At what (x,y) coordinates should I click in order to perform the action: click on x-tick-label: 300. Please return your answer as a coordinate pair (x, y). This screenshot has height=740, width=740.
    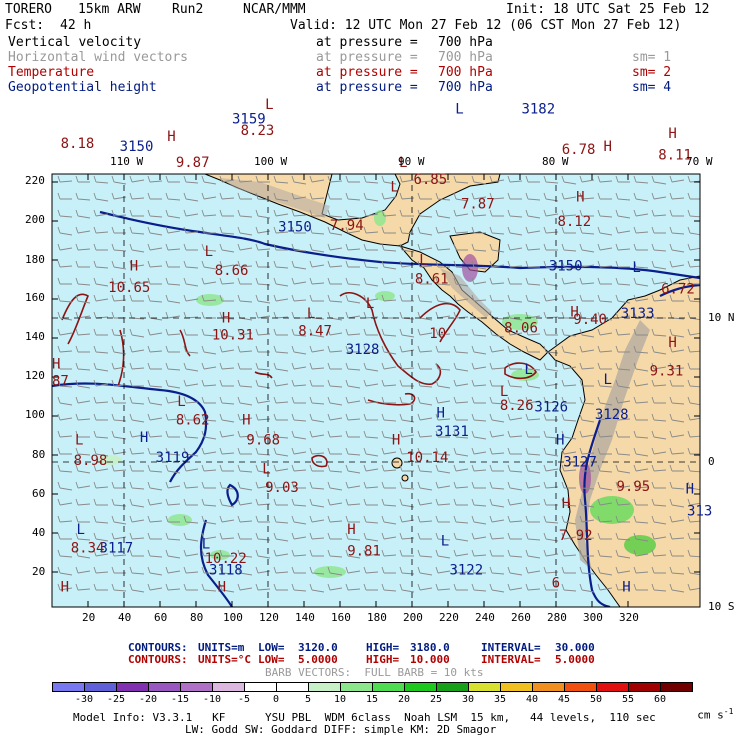
    Looking at the image, I should click on (593, 617).